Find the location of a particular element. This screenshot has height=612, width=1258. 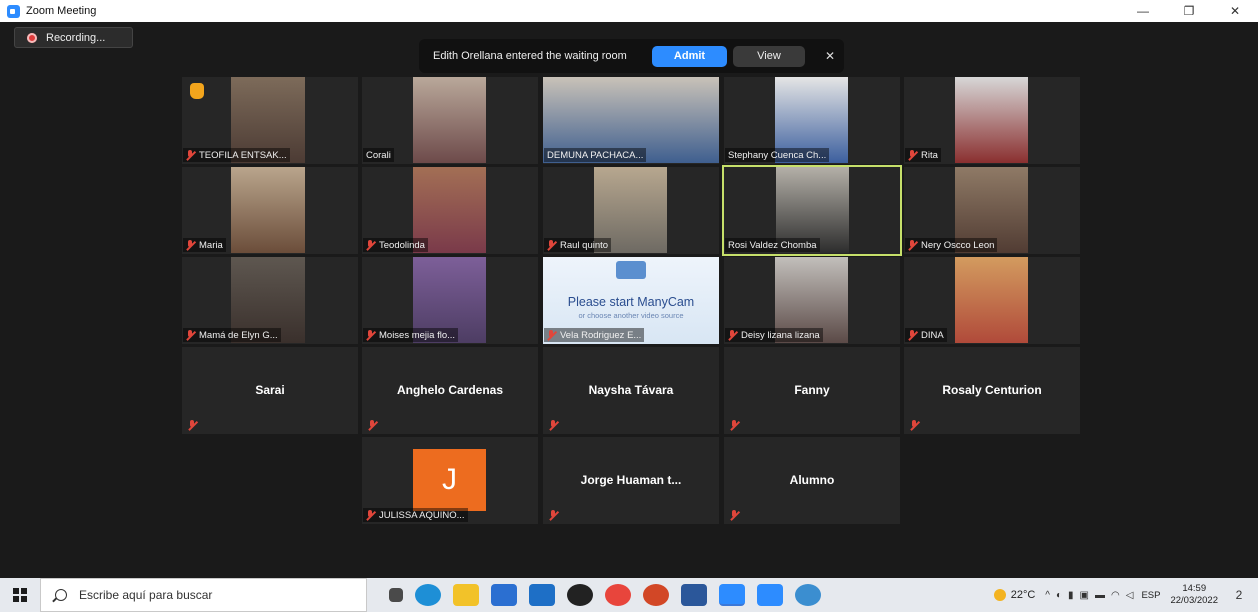

mail-icon is located at coordinates (504, 595).